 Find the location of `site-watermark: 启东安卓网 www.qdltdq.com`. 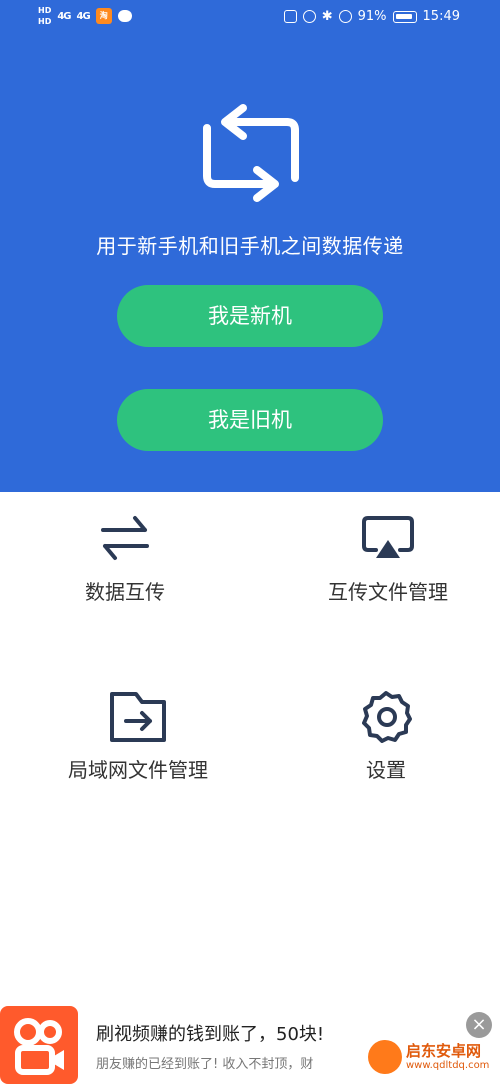

site-watermark: 启东安卓网 www.qdltdq.com is located at coordinates (434, 1059).